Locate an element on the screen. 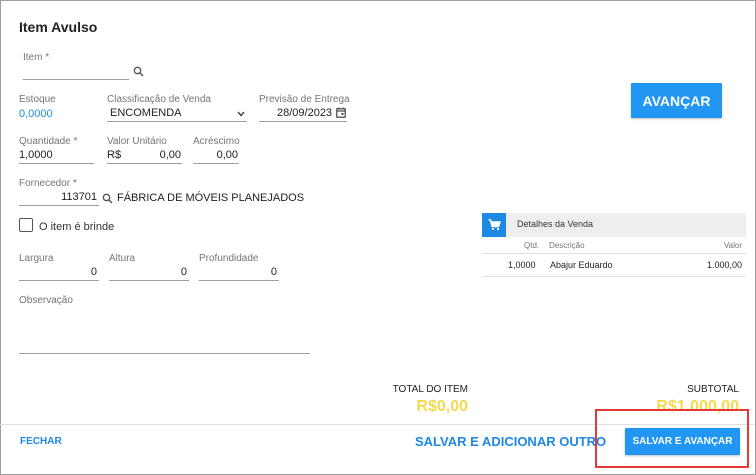 This screenshot has width=756, height=475. cart-icon is located at coordinates (494, 225).